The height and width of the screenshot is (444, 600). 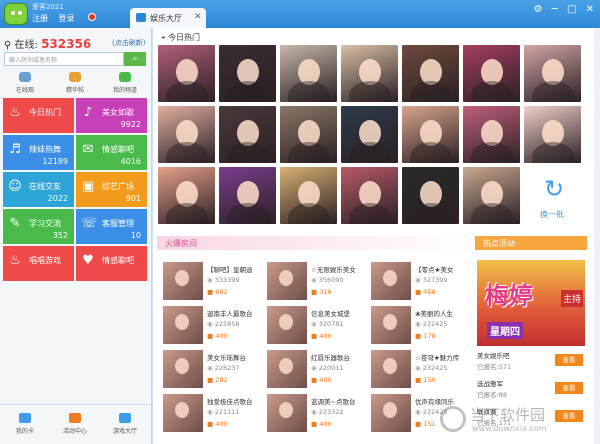 What do you see at coordinates (125, 77) in the screenshot?
I see `people-icon` at bounding box center [125, 77].